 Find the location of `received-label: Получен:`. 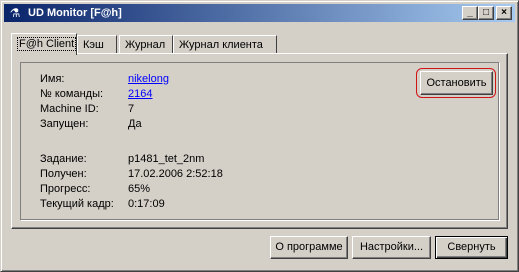

received-label: Получен: is located at coordinates (63, 174).